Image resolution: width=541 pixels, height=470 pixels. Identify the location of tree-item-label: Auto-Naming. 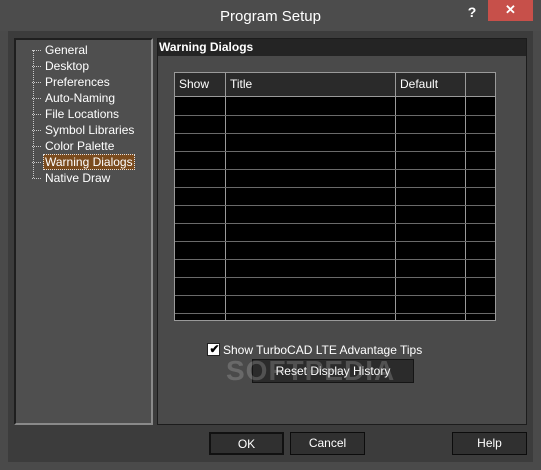
(80, 98).